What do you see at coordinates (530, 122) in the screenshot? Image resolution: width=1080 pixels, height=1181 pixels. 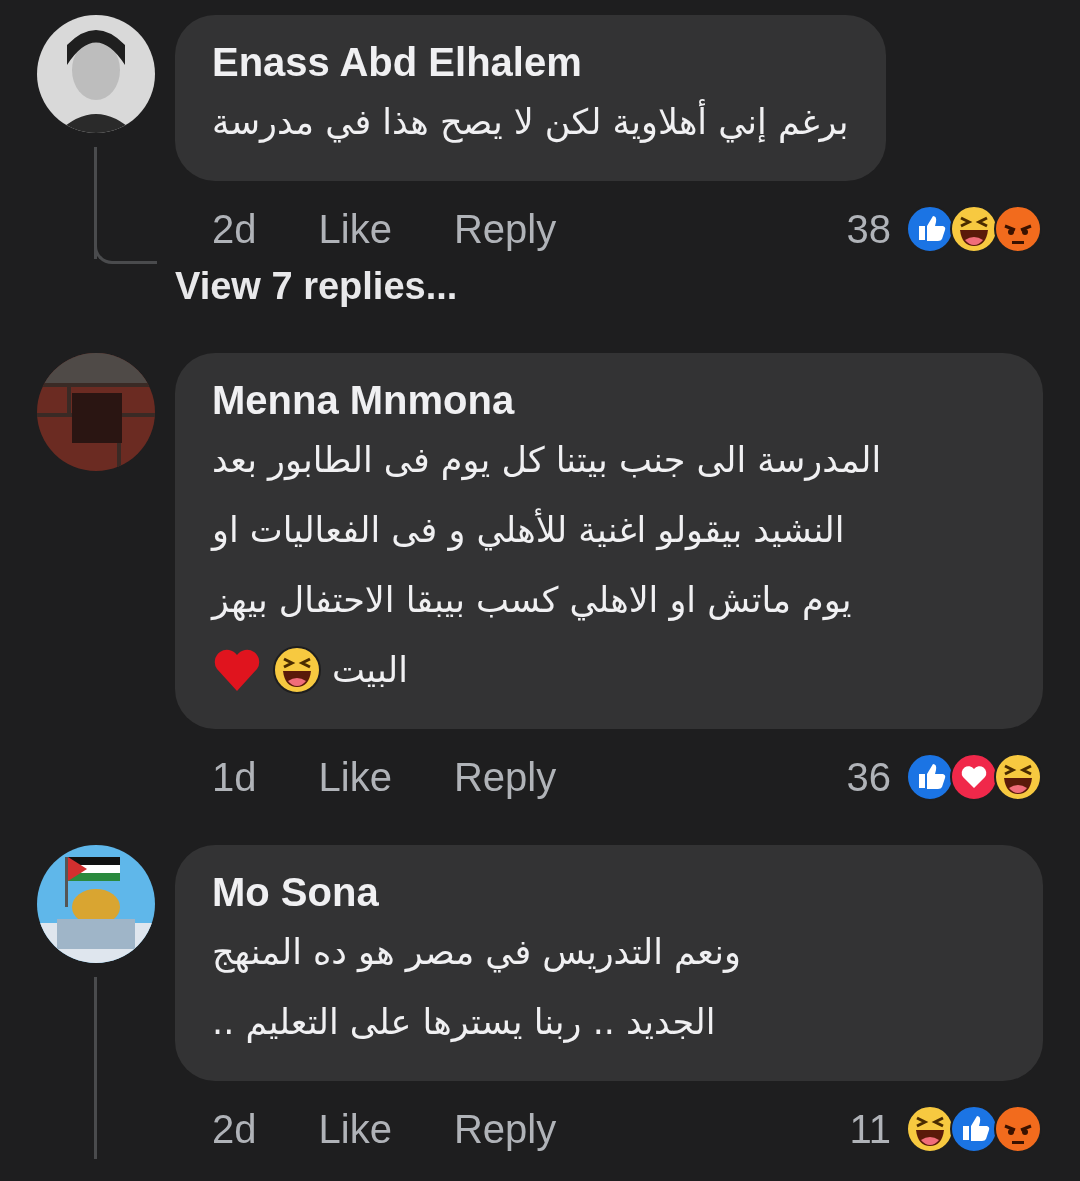 I see `comment-text: برغم إني أهلاوية لكن لا يصح هذا في مدرسة` at bounding box center [530, 122].